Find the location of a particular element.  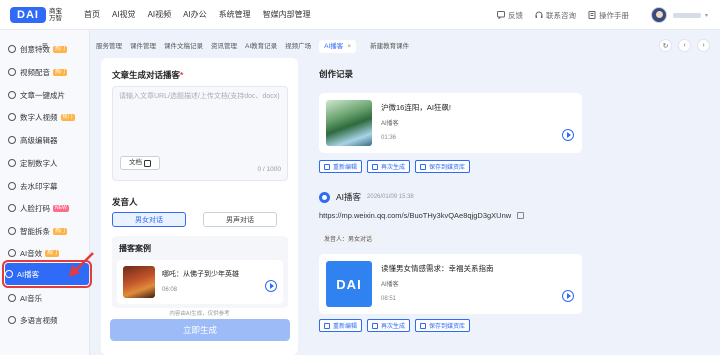

record-actions-1: 重新编辑 再次生成 保存到媒资库 is located at coordinates (397, 166).